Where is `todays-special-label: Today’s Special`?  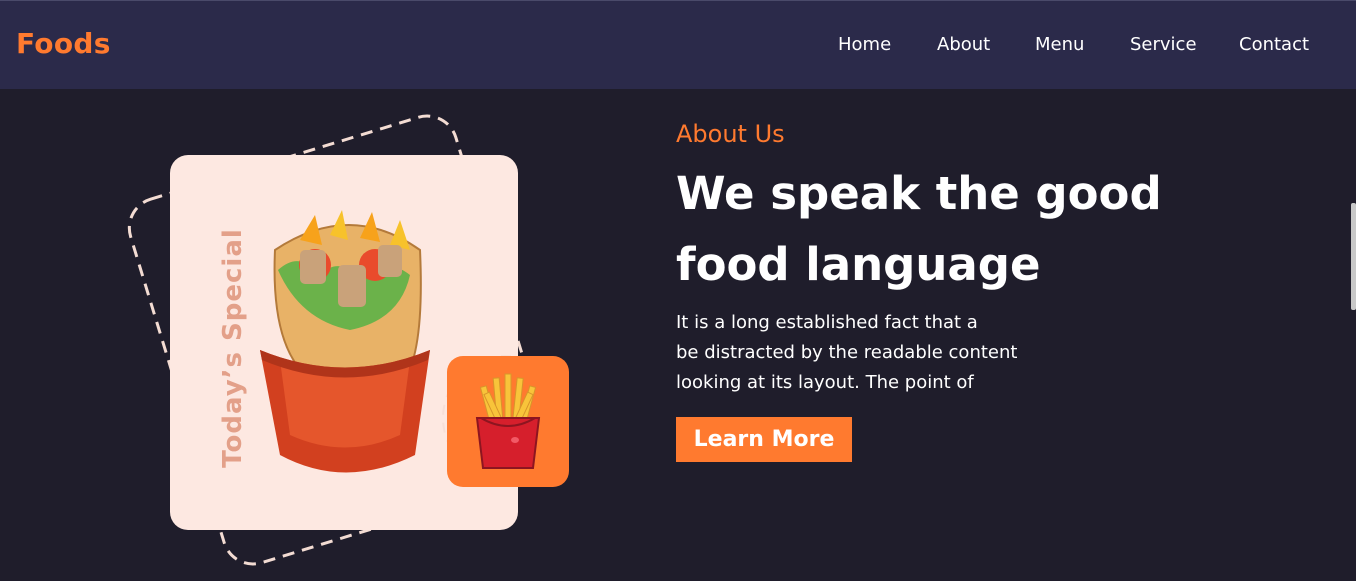 todays-special-label: Today’s Special is located at coordinates (233, 348).